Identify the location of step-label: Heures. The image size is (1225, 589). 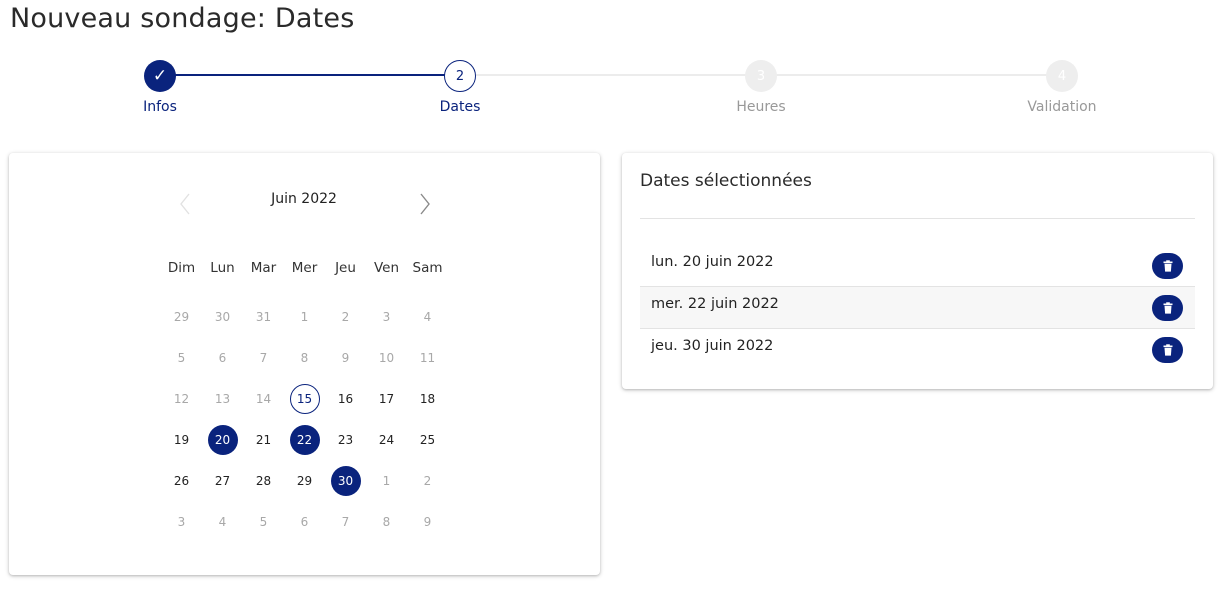
(761, 107).